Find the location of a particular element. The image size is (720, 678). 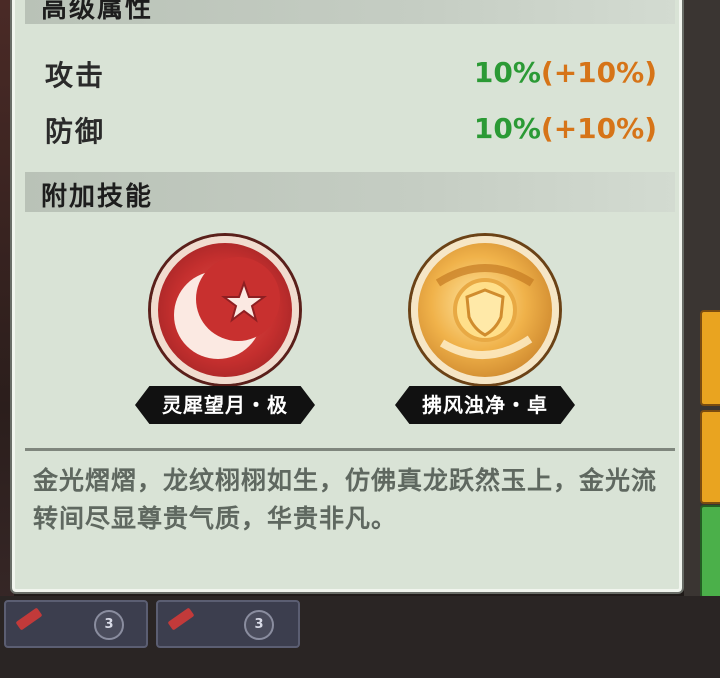

skill-slot-1: 灵犀望月・极 is located at coordinates (225, 334).